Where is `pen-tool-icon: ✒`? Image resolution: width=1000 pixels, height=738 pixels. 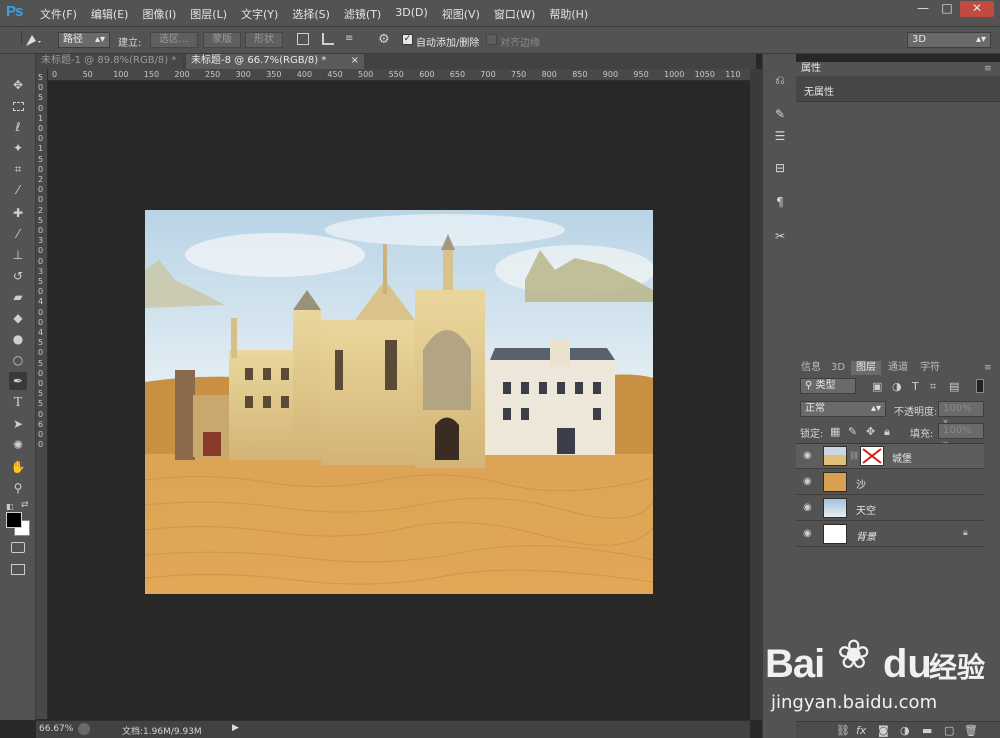
pen-tool-icon: ✒ is located at coordinates (18, 381).